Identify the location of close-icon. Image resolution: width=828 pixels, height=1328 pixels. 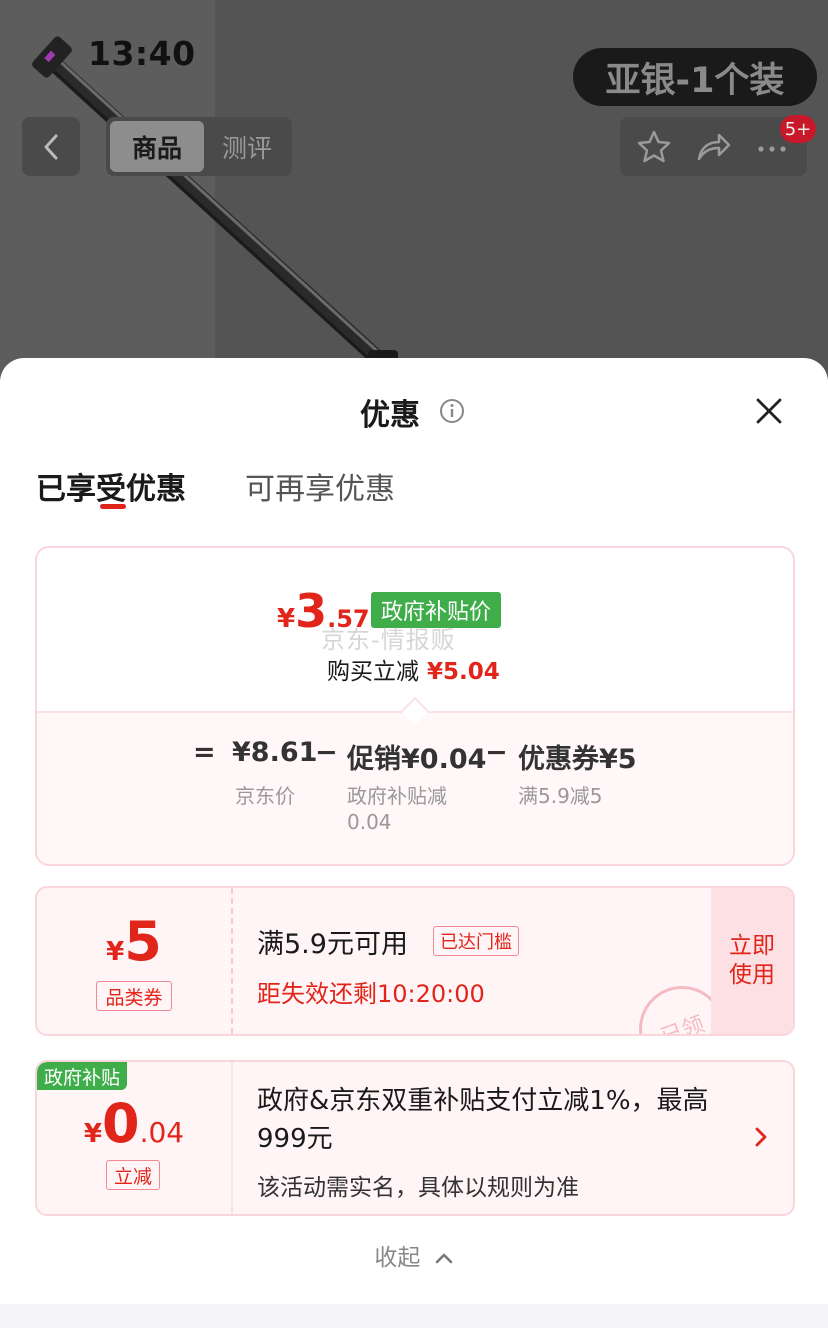
(769, 411).